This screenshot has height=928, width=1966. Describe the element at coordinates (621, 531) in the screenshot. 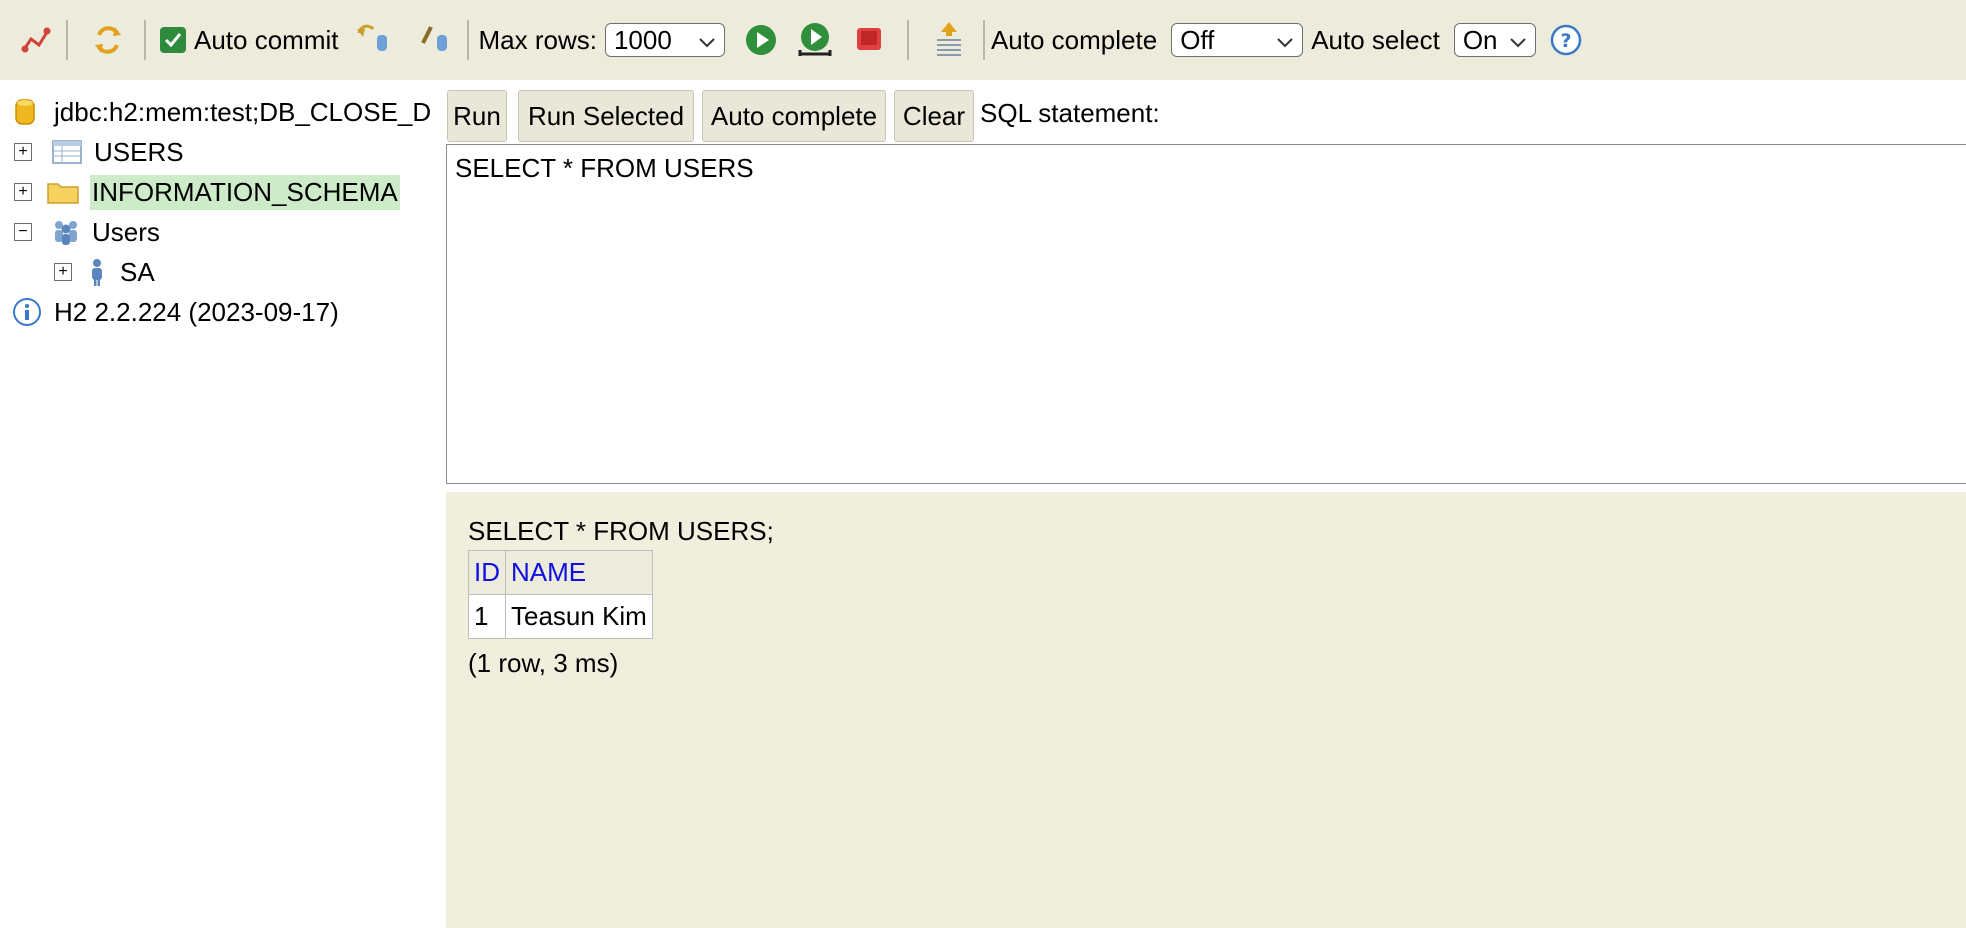

I see `result-statement: SELECT * FROM USERS;` at that location.